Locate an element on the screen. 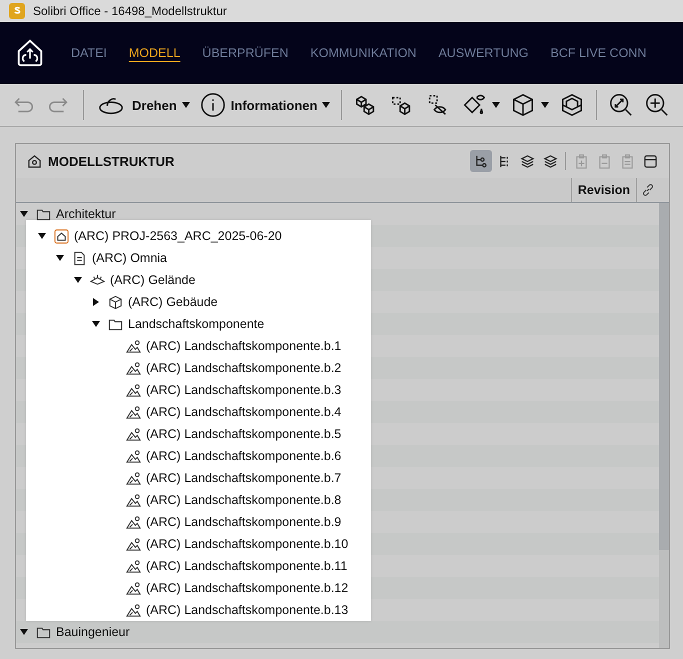  column-header: Revision is located at coordinates (603, 190).